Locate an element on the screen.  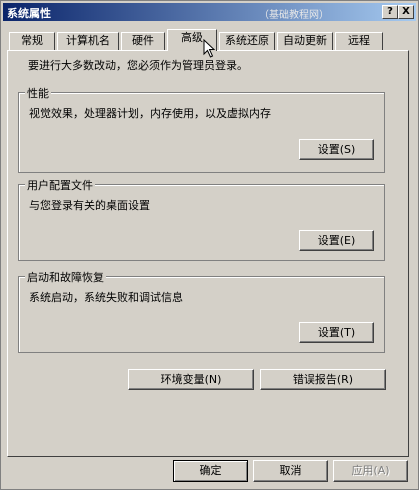
tab-automatic-updates: 自动更新 is located at coordinates (305, 41).